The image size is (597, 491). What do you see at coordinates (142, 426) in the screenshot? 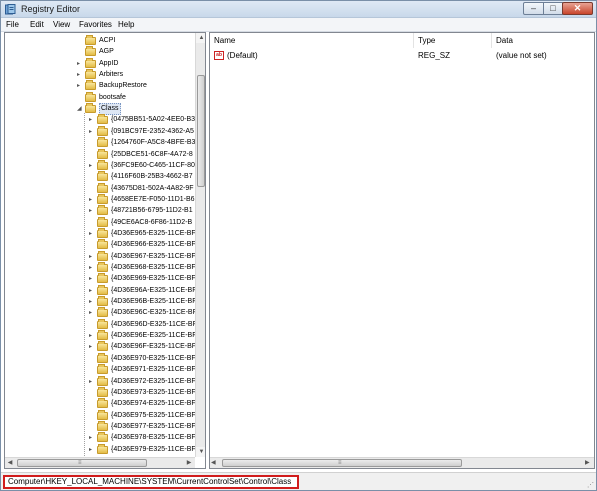
I see `tree-item: {4D36E977-E325-11CE-BF` at bounding box center [142, 426].